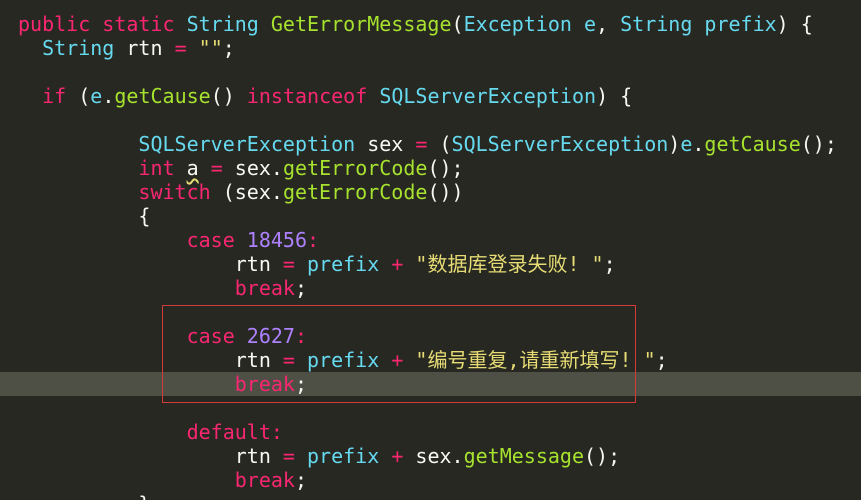 This screenshot has height=500, width=861. I want to click on code-token: GetErrorMessage, so click(361, 24).